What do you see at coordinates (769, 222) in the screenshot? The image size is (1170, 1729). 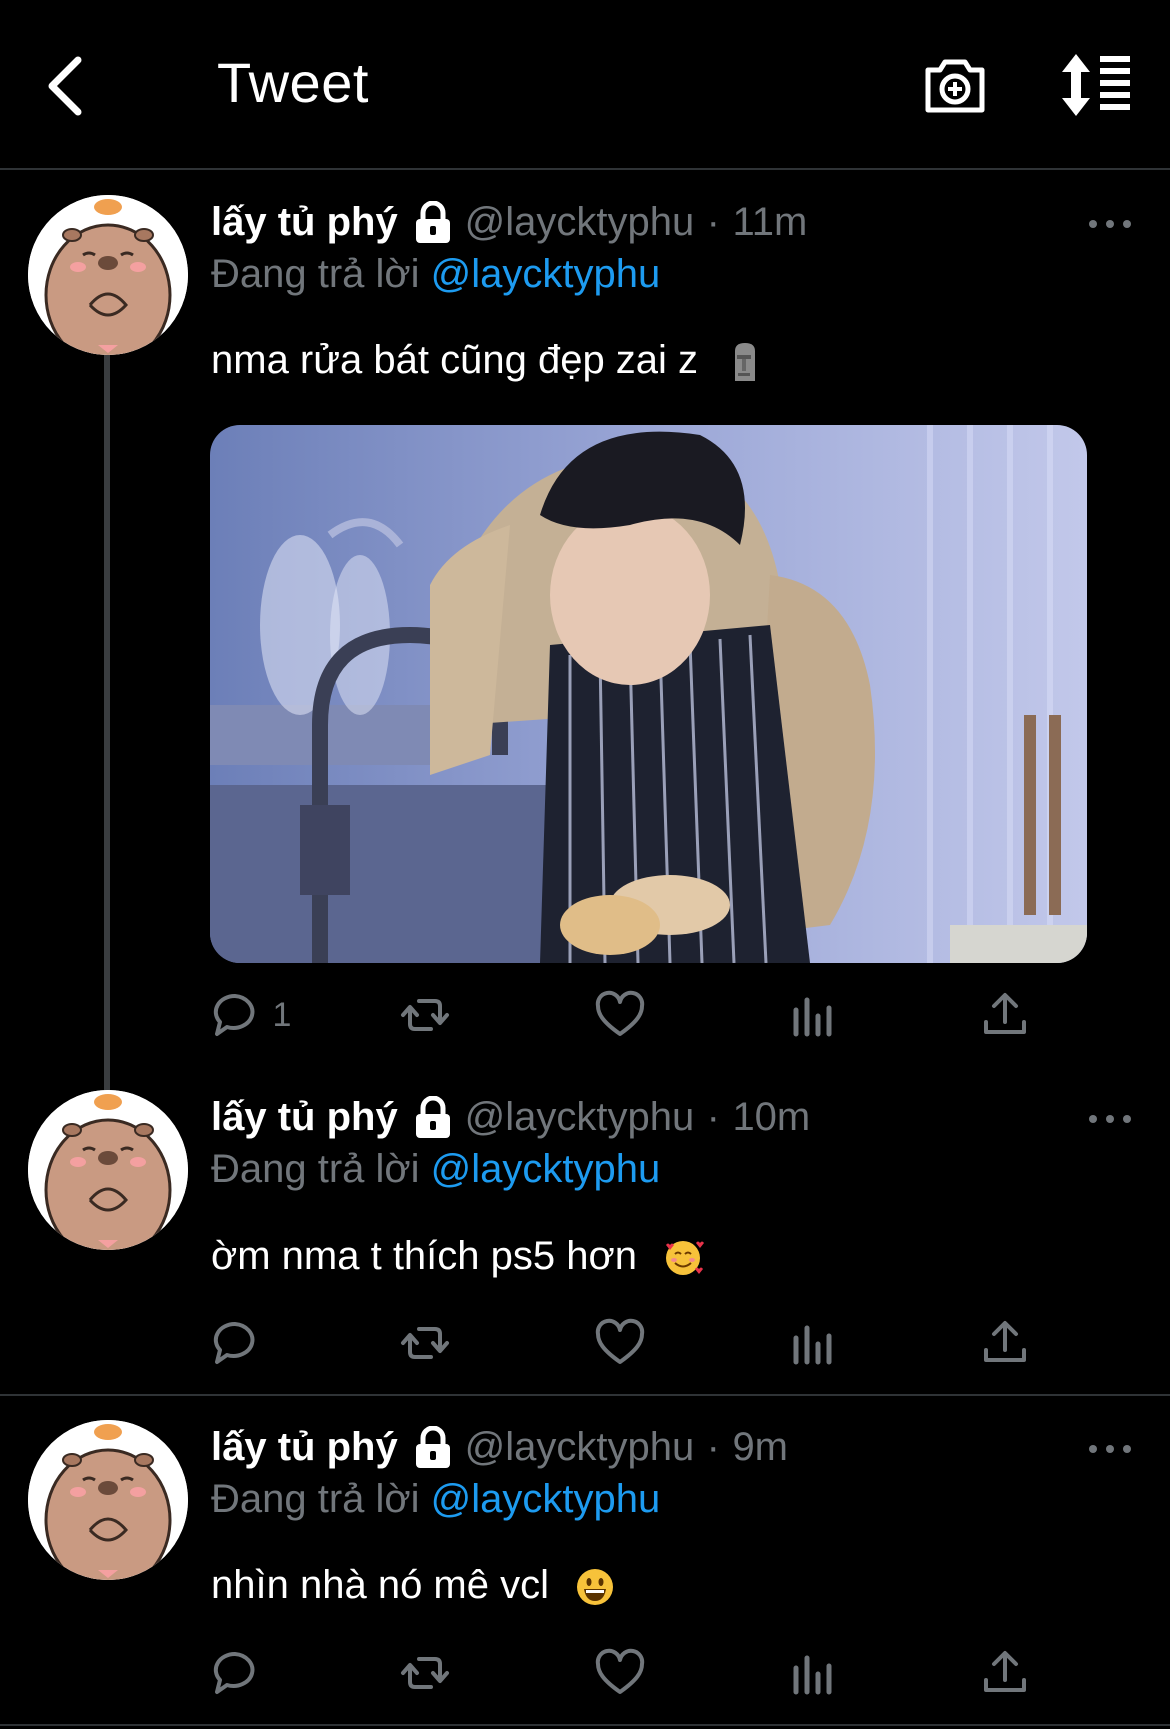 I see `timestamp: 11m` at bounding box center [769, 222].